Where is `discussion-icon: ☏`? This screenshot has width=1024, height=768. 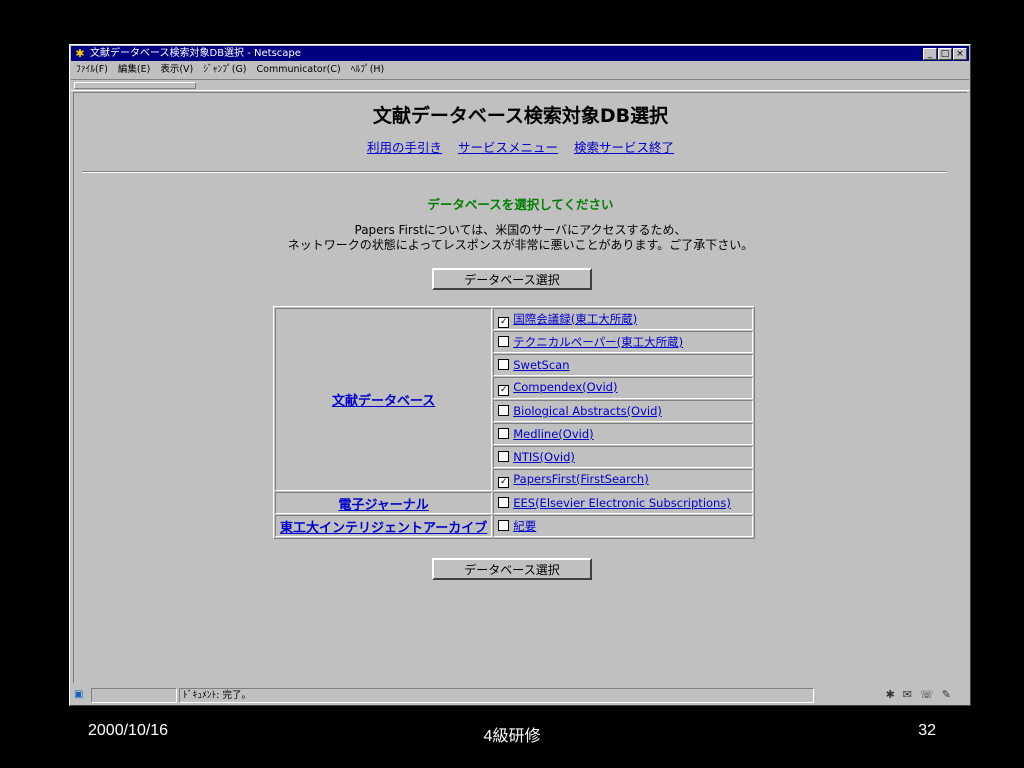 discussion-icon: ☏ is located at coordinates (927, 694).